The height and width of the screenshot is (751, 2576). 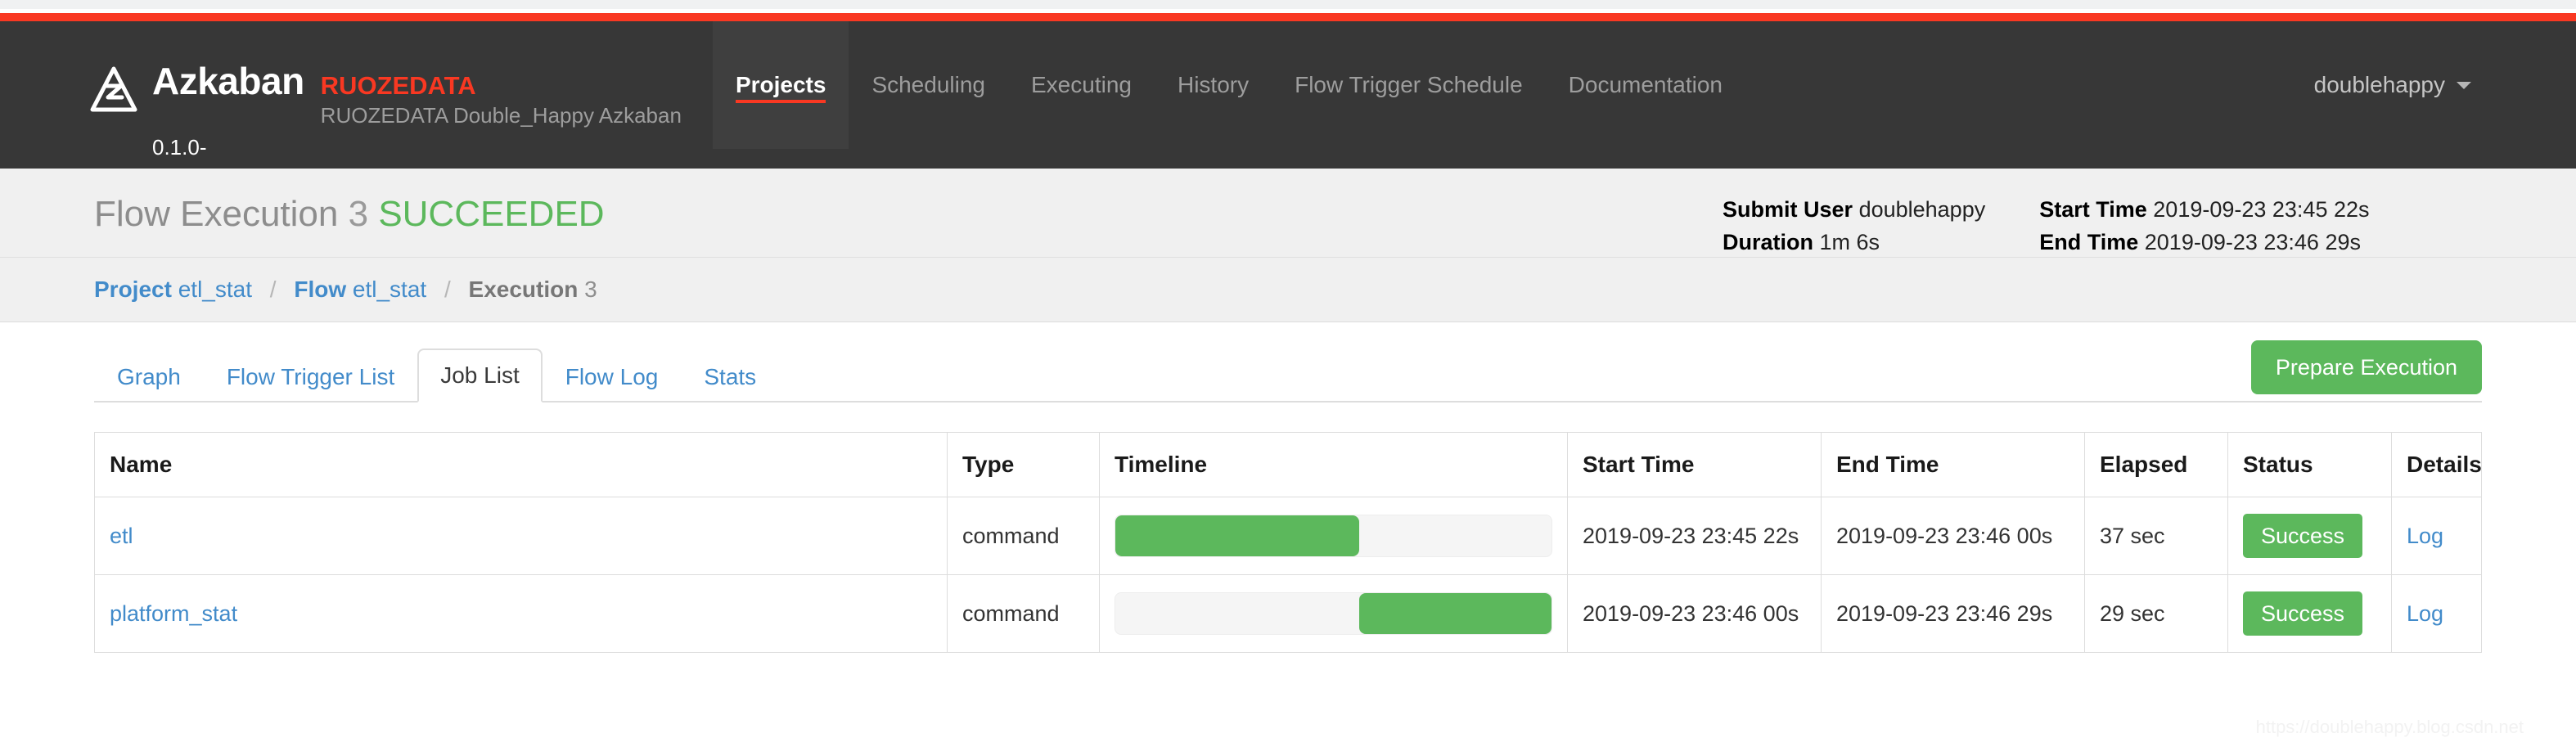 I want to click on duration-row: Duration 1m 6s, so click(x=1854, y=243).